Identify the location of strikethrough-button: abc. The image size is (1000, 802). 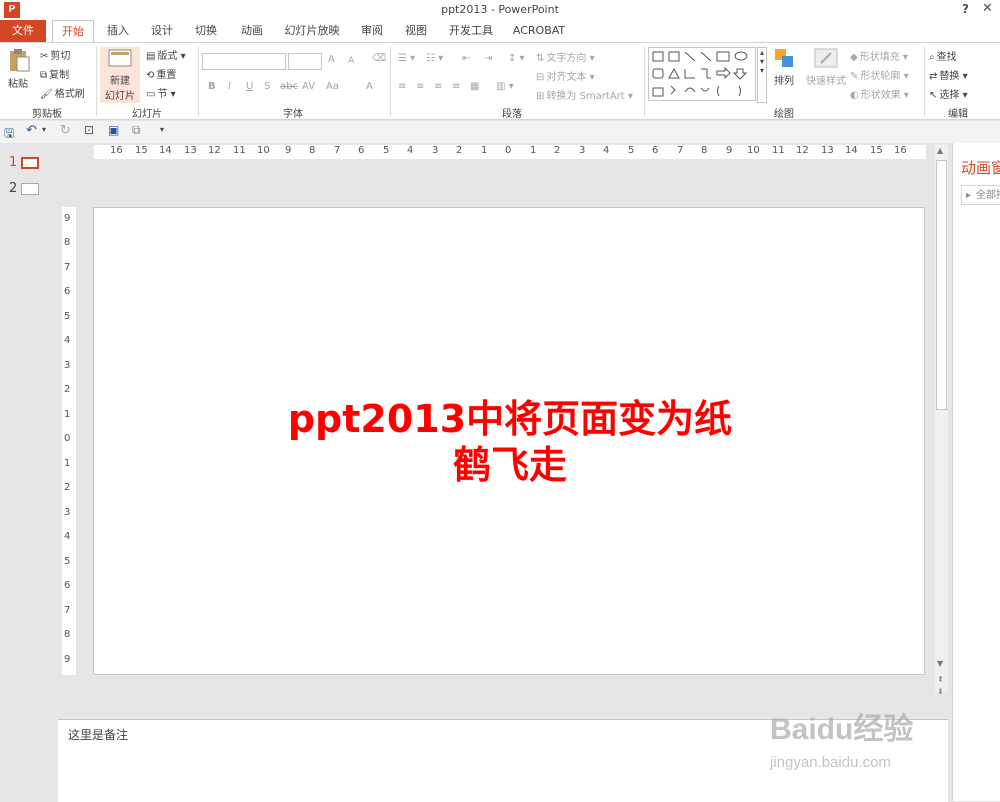
(289, 86).